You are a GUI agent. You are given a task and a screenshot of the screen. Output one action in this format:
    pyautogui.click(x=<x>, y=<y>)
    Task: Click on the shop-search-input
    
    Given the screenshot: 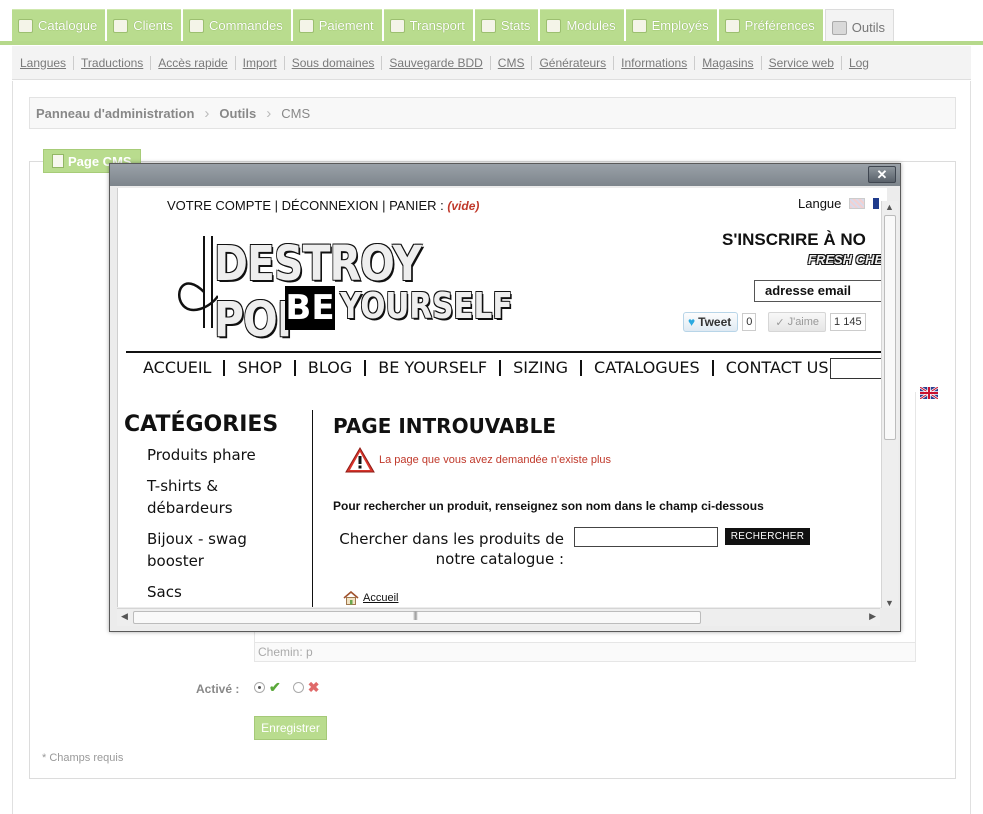 What is the action you would take?
    pyautogui.click(x=858, y=368)
    